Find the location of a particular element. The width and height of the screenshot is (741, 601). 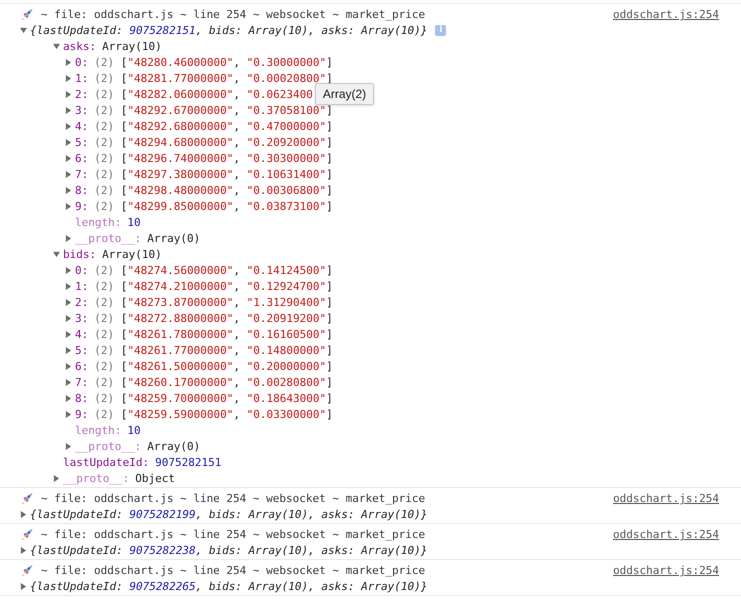

property-value: (2) ["48259.70000000", "0.18643000"] is located at coordinates (213, 398).